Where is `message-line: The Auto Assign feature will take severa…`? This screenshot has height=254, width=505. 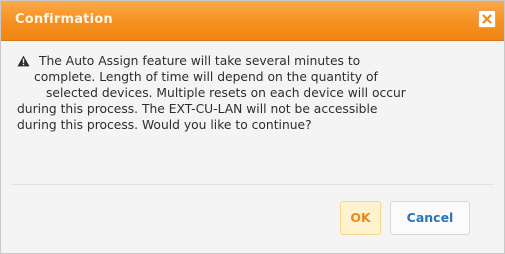
message-line: The Auto Assign feature will take severa… is located at coordinates (254, 61).